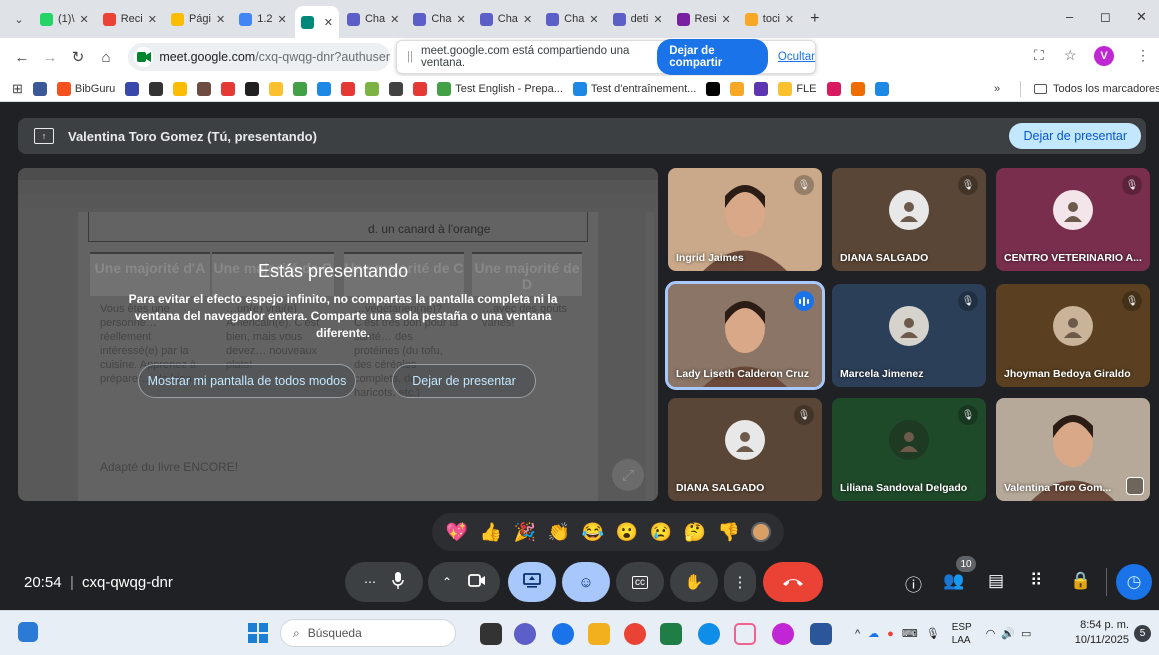 The image size is (1159, 655). Describe the element at coordinates (532, 582) in the screenshot. I see `present-now-button` at that location.